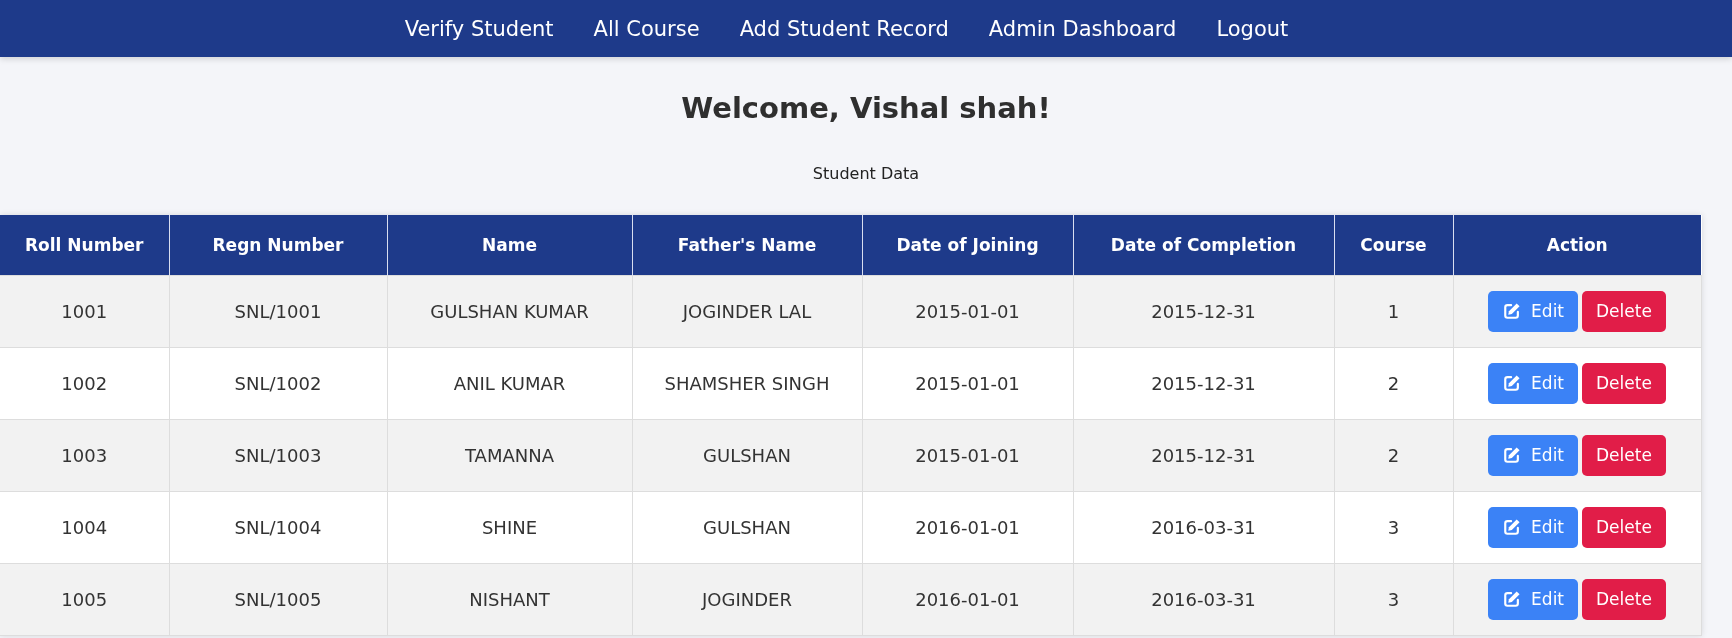 The width and height of the screenshot is (1732, 638). What do you see at coordinates (84, 311) in the screenshot?
I see `table-cell: 1001` at bounding box center [84, 311].